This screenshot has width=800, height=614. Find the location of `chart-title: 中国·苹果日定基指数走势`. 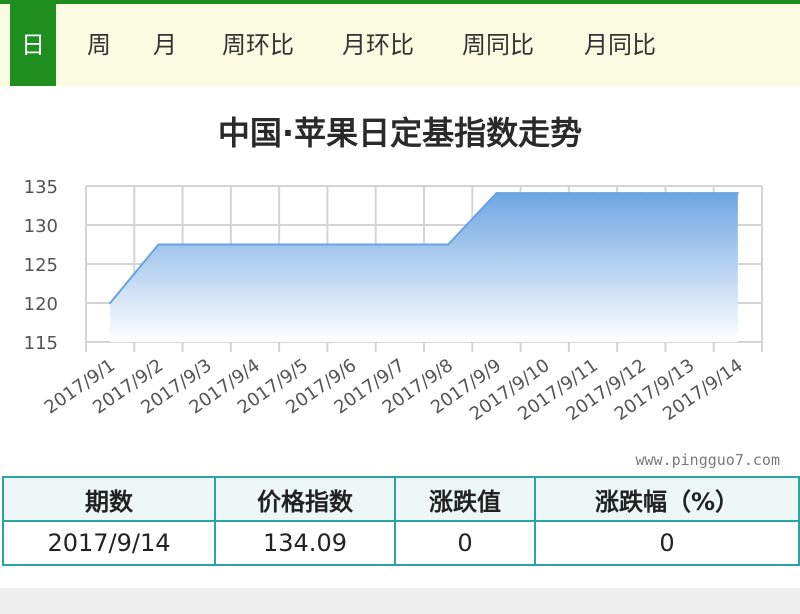

chart-title: 中国·苹果日定基指数走势 is located at coordinates (400, 133).